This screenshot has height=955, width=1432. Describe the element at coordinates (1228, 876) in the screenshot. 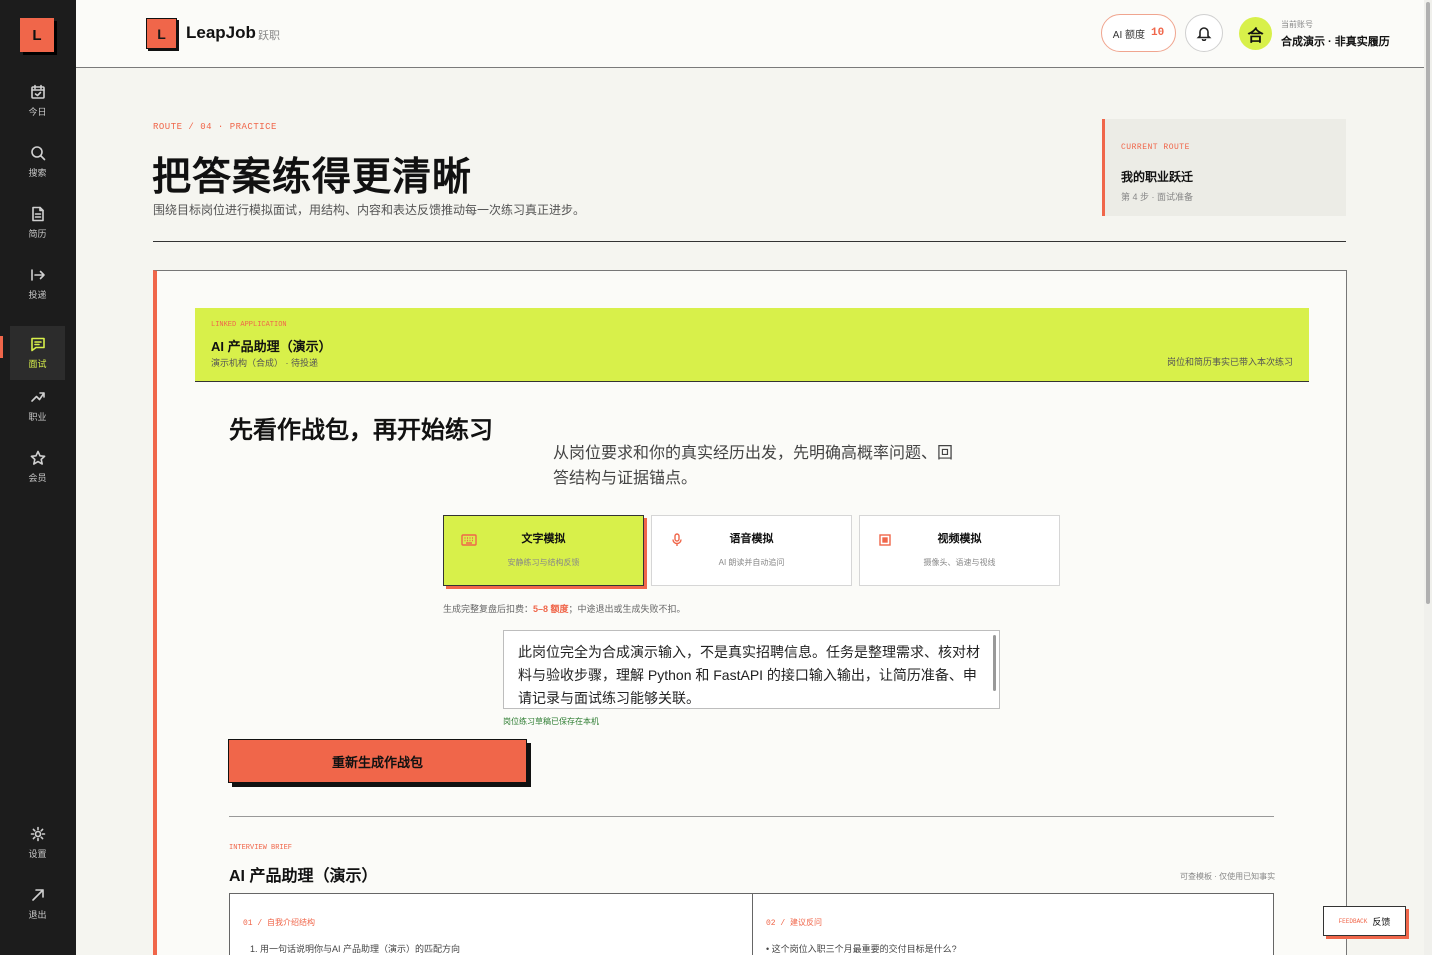

I see `brief-note: 可查模板 · 仅使用已知事实` at that location.